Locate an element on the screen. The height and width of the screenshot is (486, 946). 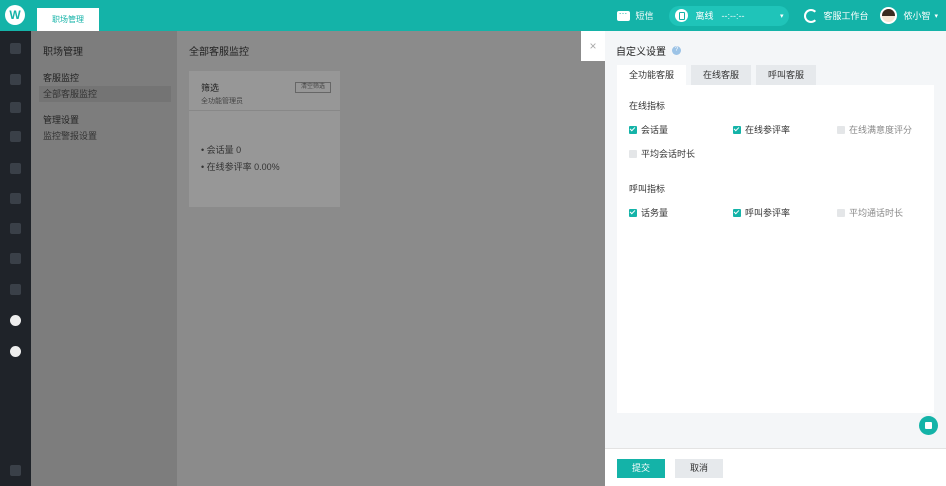
clear-filter-button: 清空筛选 is located at coordinates (313, 87).